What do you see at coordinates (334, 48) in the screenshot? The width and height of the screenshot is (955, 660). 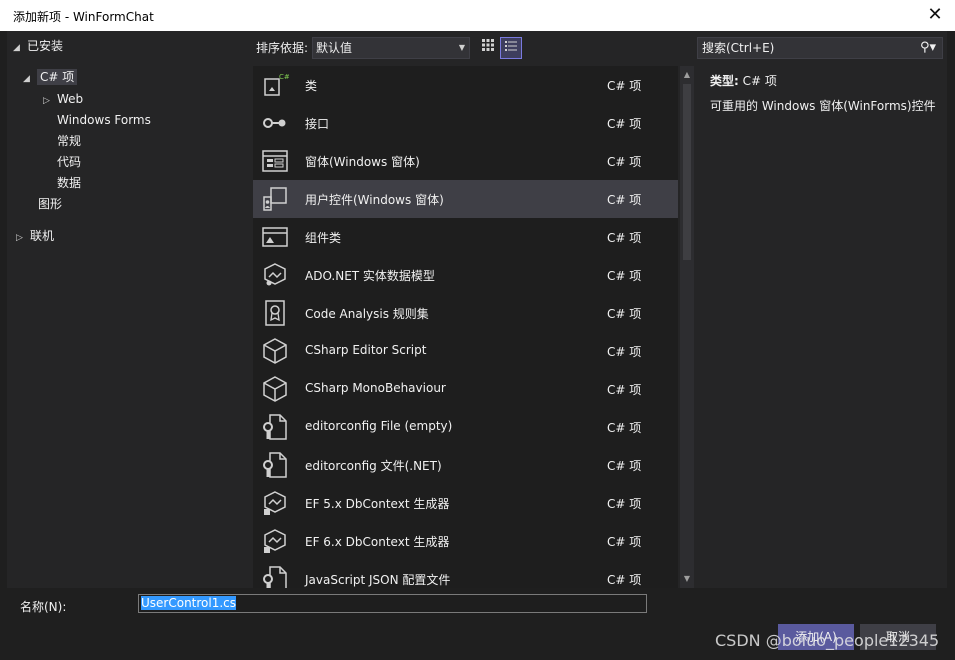 I see `sort-value: 默认值` at bounding box center [334, 48].